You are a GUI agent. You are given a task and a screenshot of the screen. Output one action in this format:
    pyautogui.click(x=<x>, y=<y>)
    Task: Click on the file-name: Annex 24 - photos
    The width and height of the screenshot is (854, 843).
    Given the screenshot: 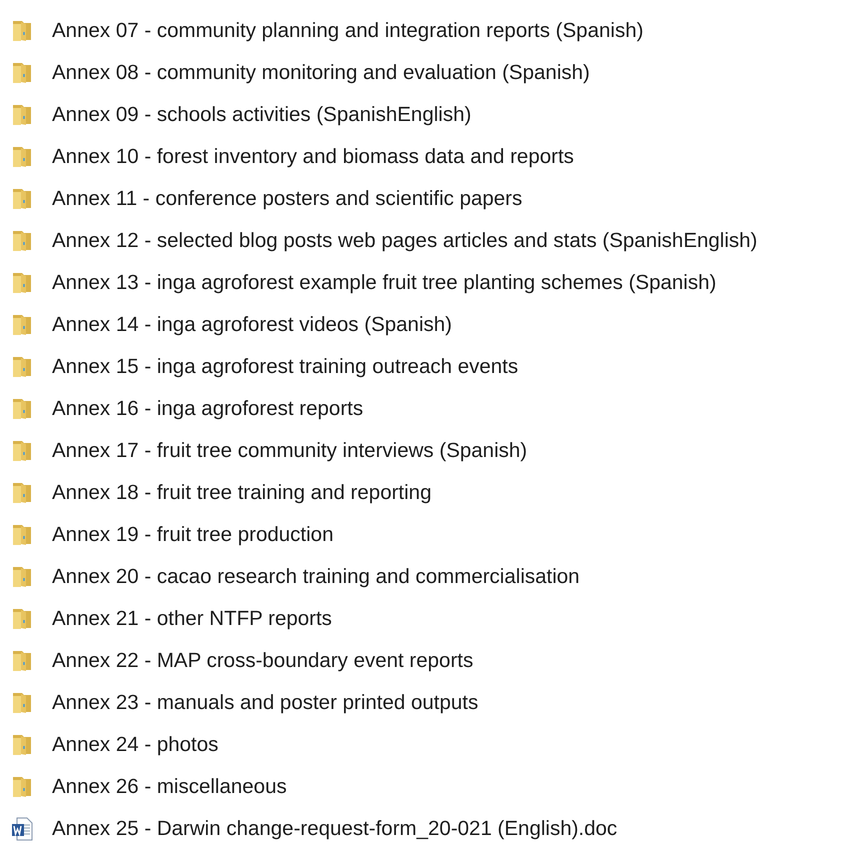 What is the action you would take?
    pyautogui.click(x=135, y=745)
    